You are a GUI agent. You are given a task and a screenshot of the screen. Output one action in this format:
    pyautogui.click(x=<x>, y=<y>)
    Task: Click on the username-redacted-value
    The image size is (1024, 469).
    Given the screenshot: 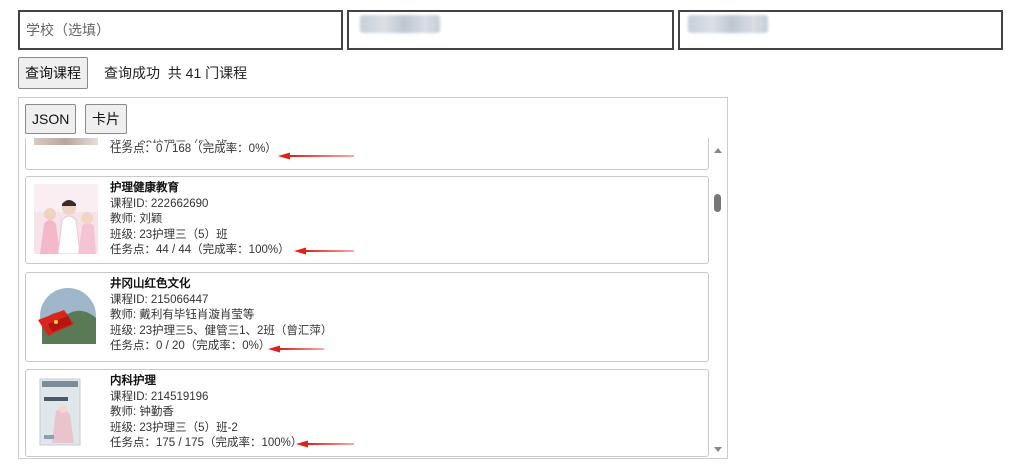 What is the action you would take?
    pyautogui.click(x=400, y=24)
    